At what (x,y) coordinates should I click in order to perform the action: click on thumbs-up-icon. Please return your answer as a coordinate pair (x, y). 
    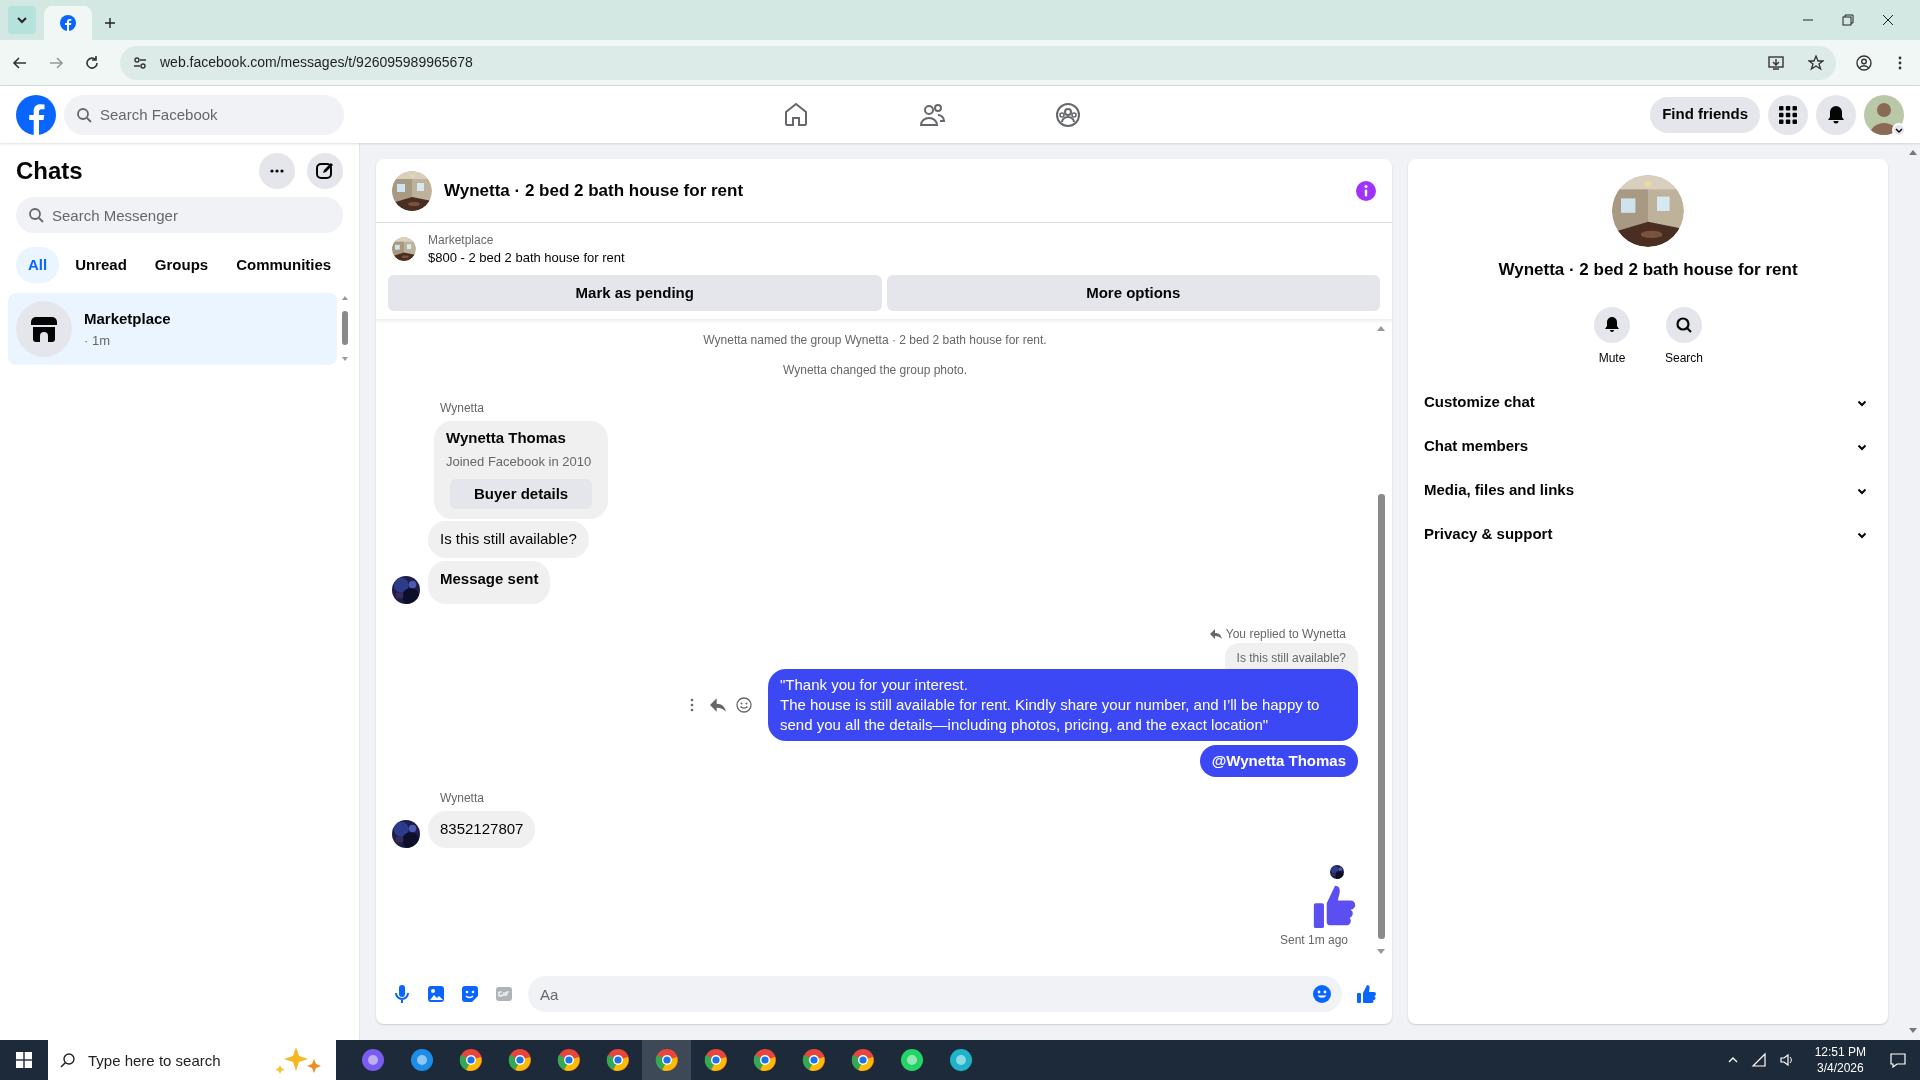
    Looking at the image, I should click on (1366, 994).